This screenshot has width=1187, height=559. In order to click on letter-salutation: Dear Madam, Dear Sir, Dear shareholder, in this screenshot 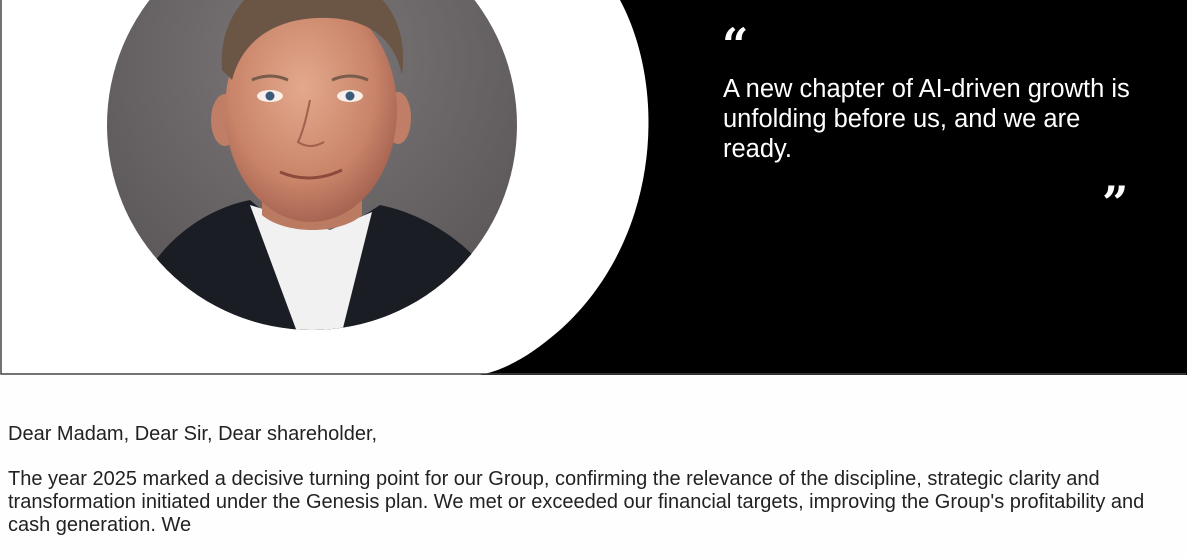, I will do `click(193, 434)`.